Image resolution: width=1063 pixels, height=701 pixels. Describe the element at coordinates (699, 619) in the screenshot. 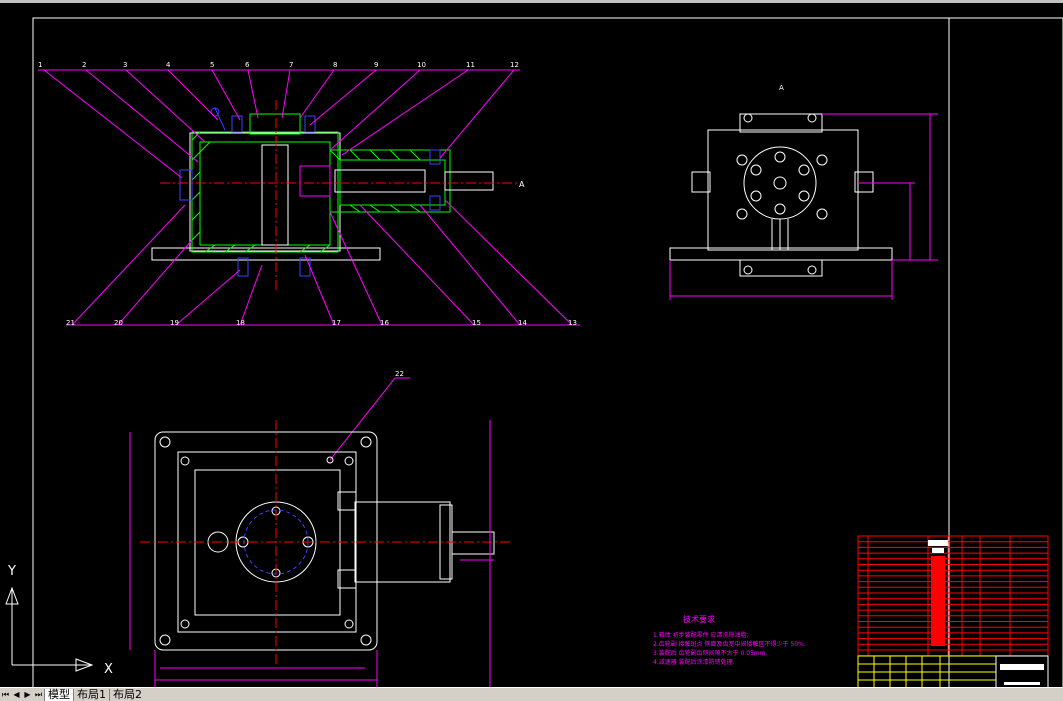

I see `tech-title: 技术要求` at that location.